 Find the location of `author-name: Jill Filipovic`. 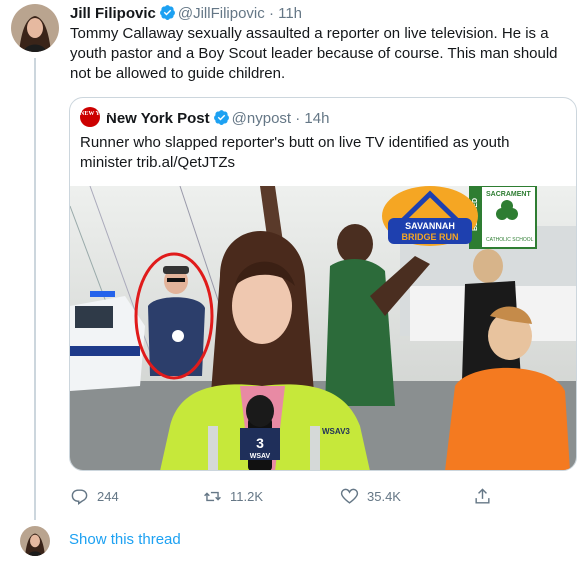

author-name: Jill Filipovic is located at coordinates (113, 13).